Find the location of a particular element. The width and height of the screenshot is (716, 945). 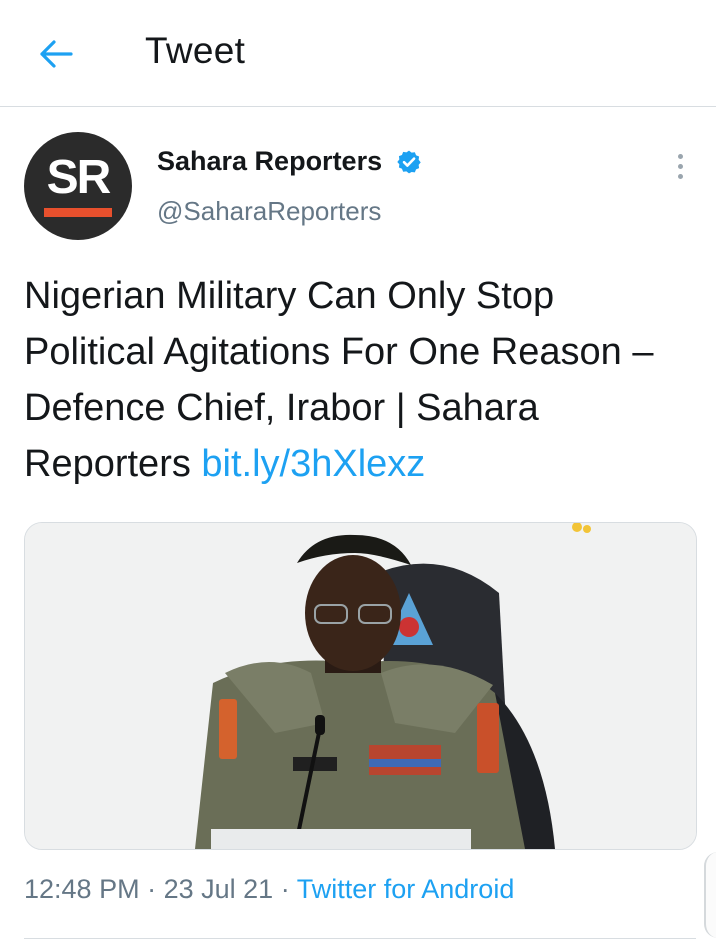

display-name: Sahara Reporters is located at coordinates (269, 161).